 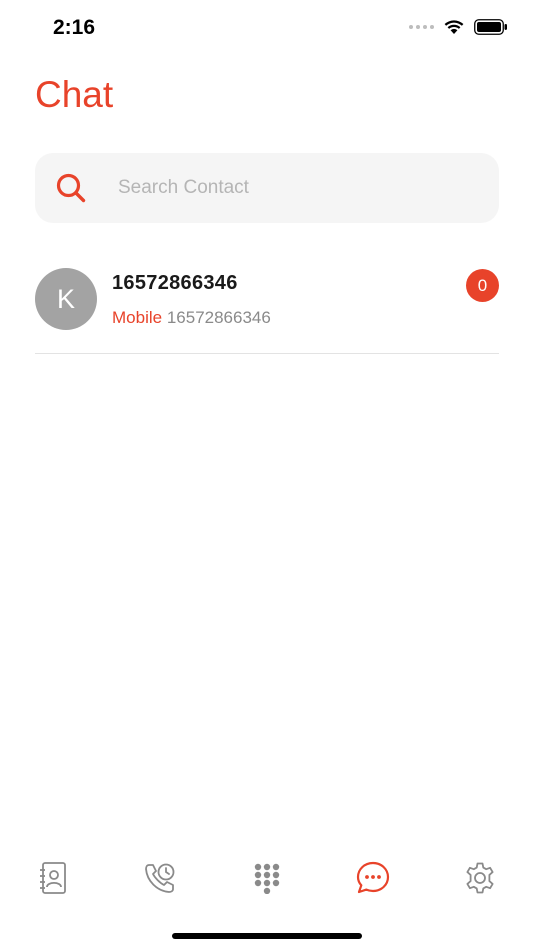 I want to click on search-icon, so click(x=71, y=188).